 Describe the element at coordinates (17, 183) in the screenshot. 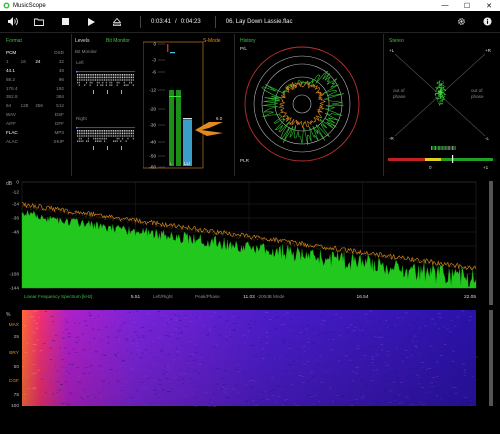

I see `spectrum-y-tick: 0` at that location.